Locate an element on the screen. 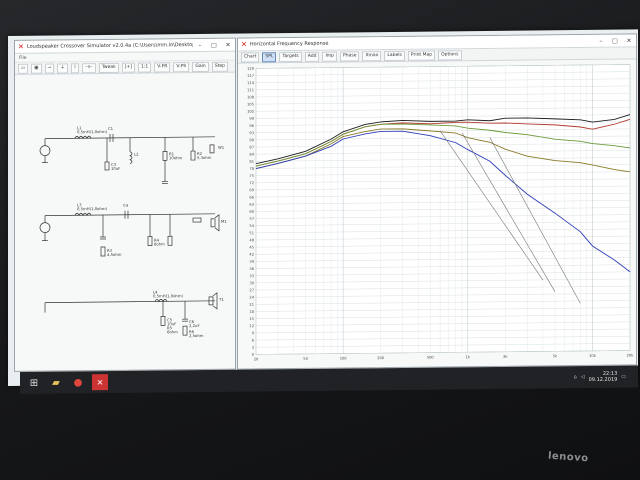 Image resolution: width=640 pixels, height=480 pixels. clock: 22:13 09.12.2019 is located at coordinates (603, 377).